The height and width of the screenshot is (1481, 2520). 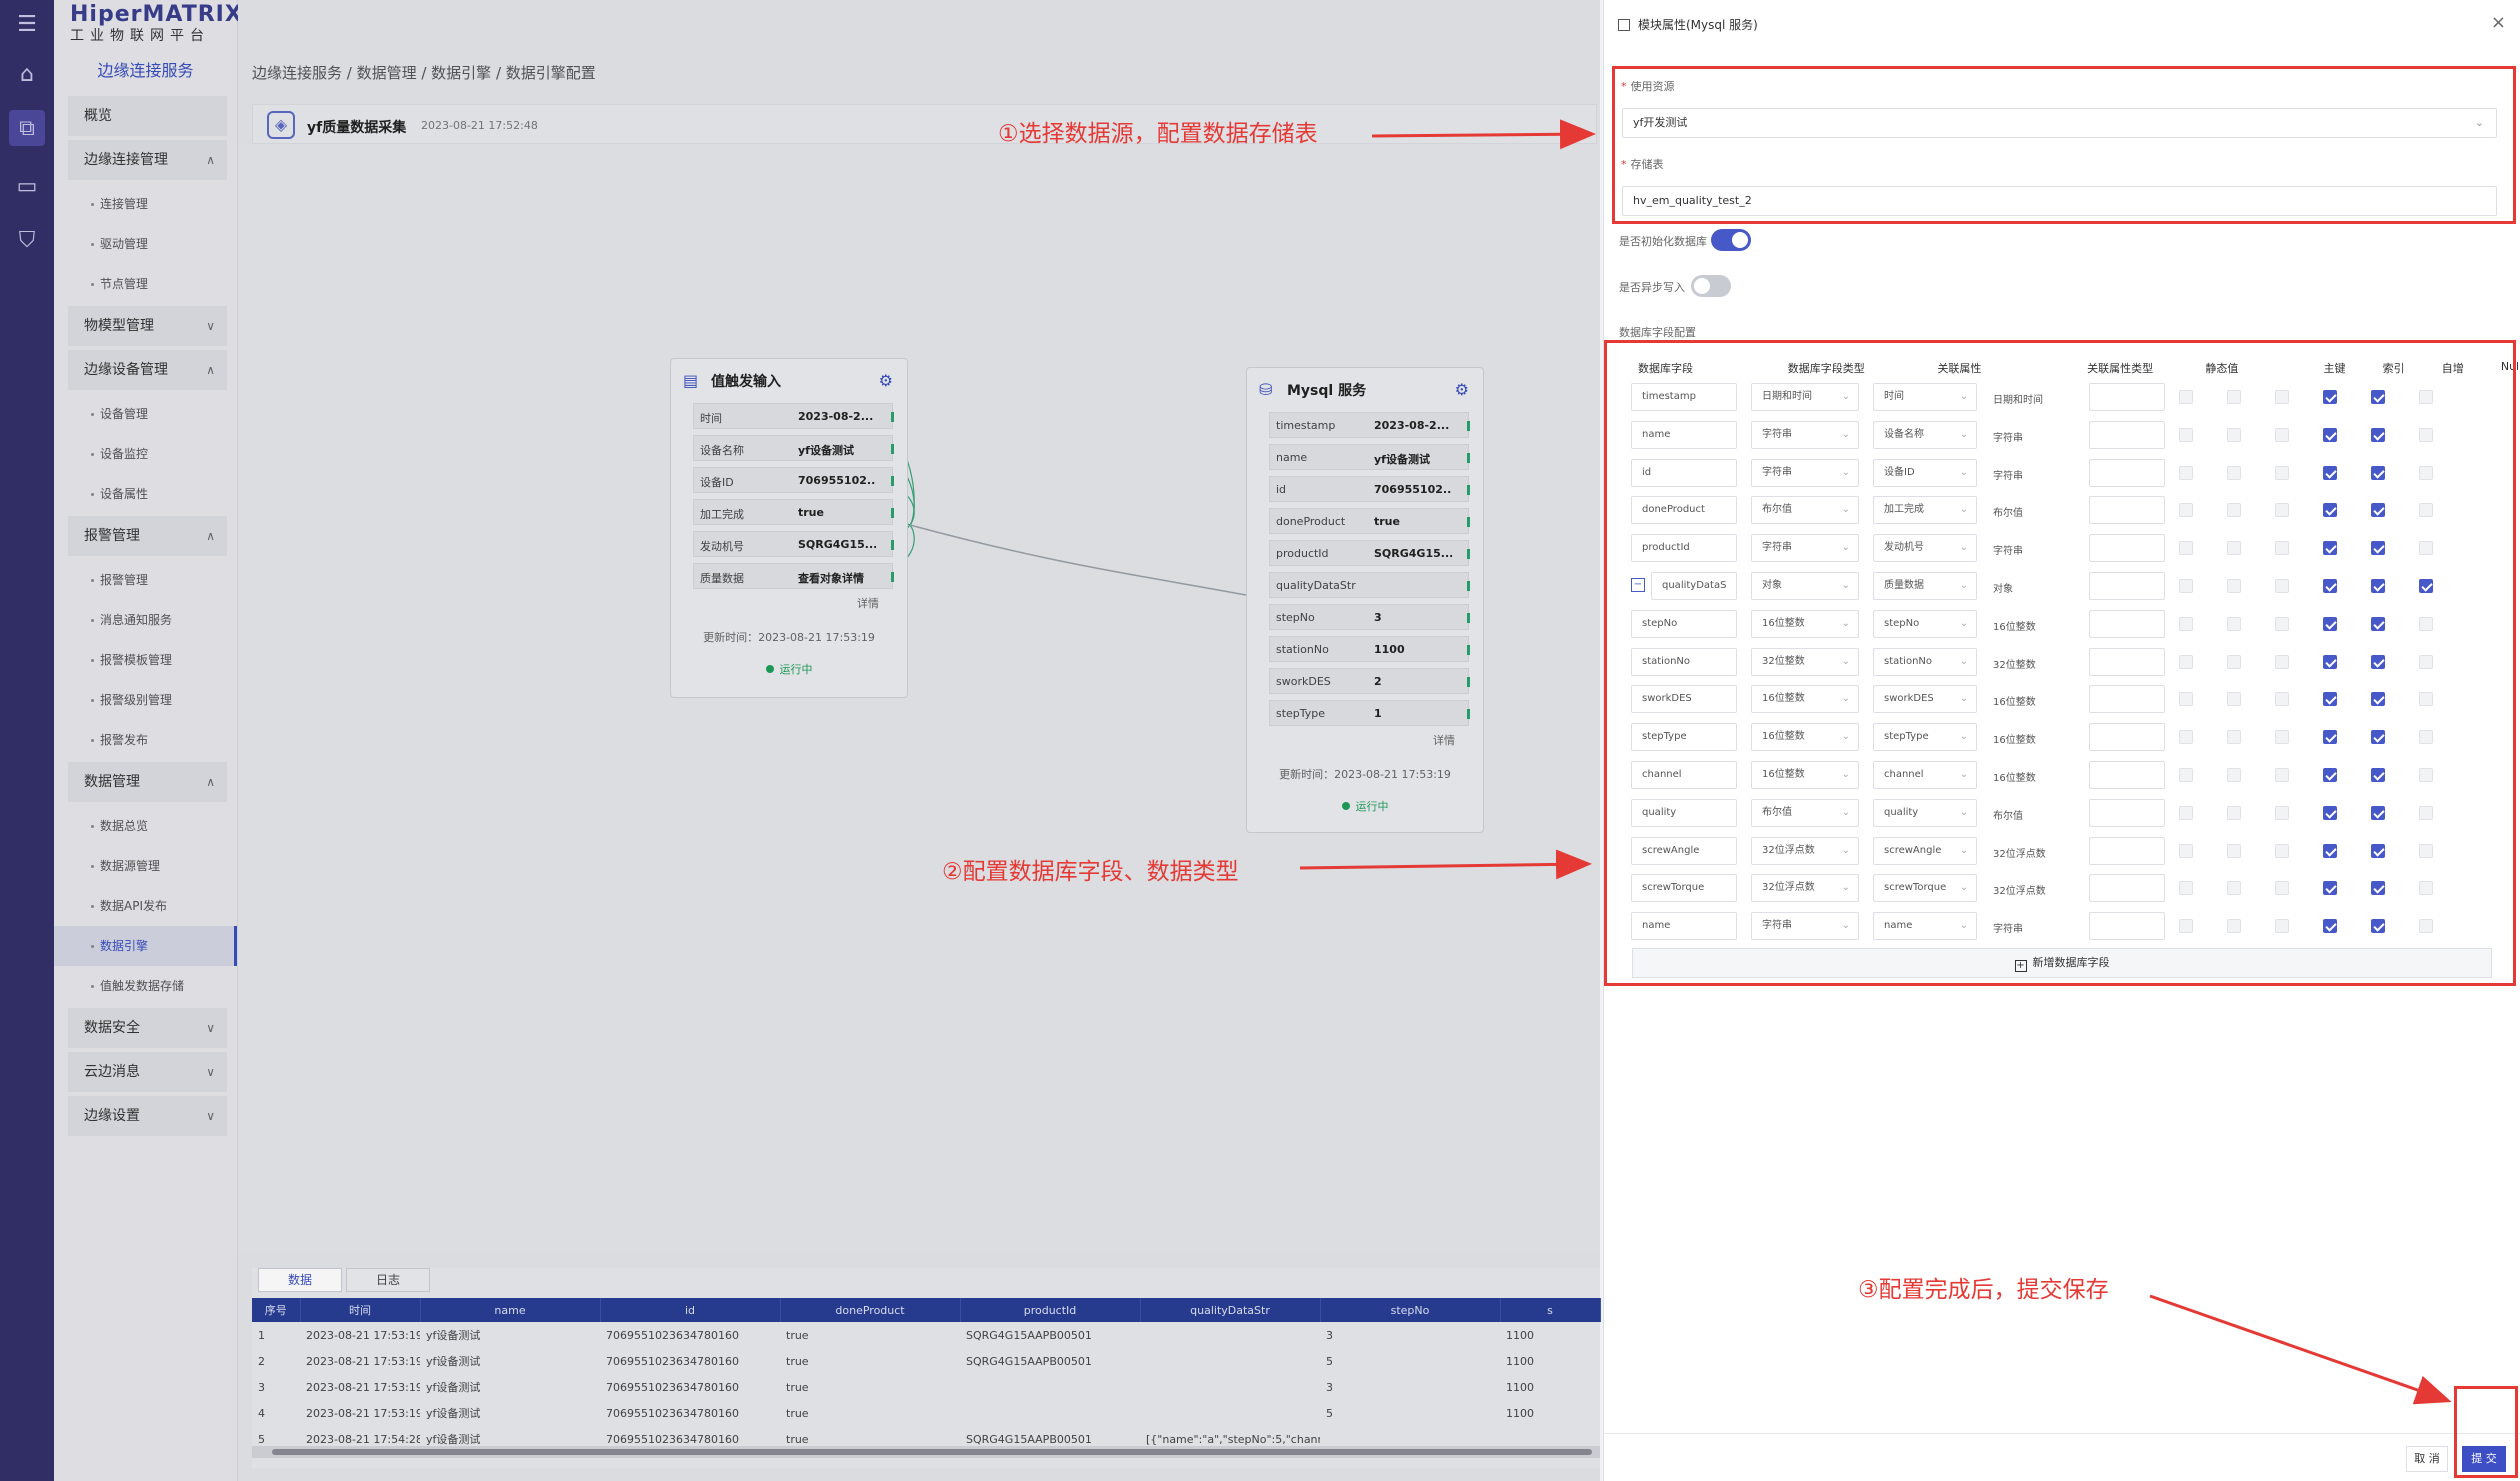 I want to click on device-icon: ▭, so click(x=27, y=186).